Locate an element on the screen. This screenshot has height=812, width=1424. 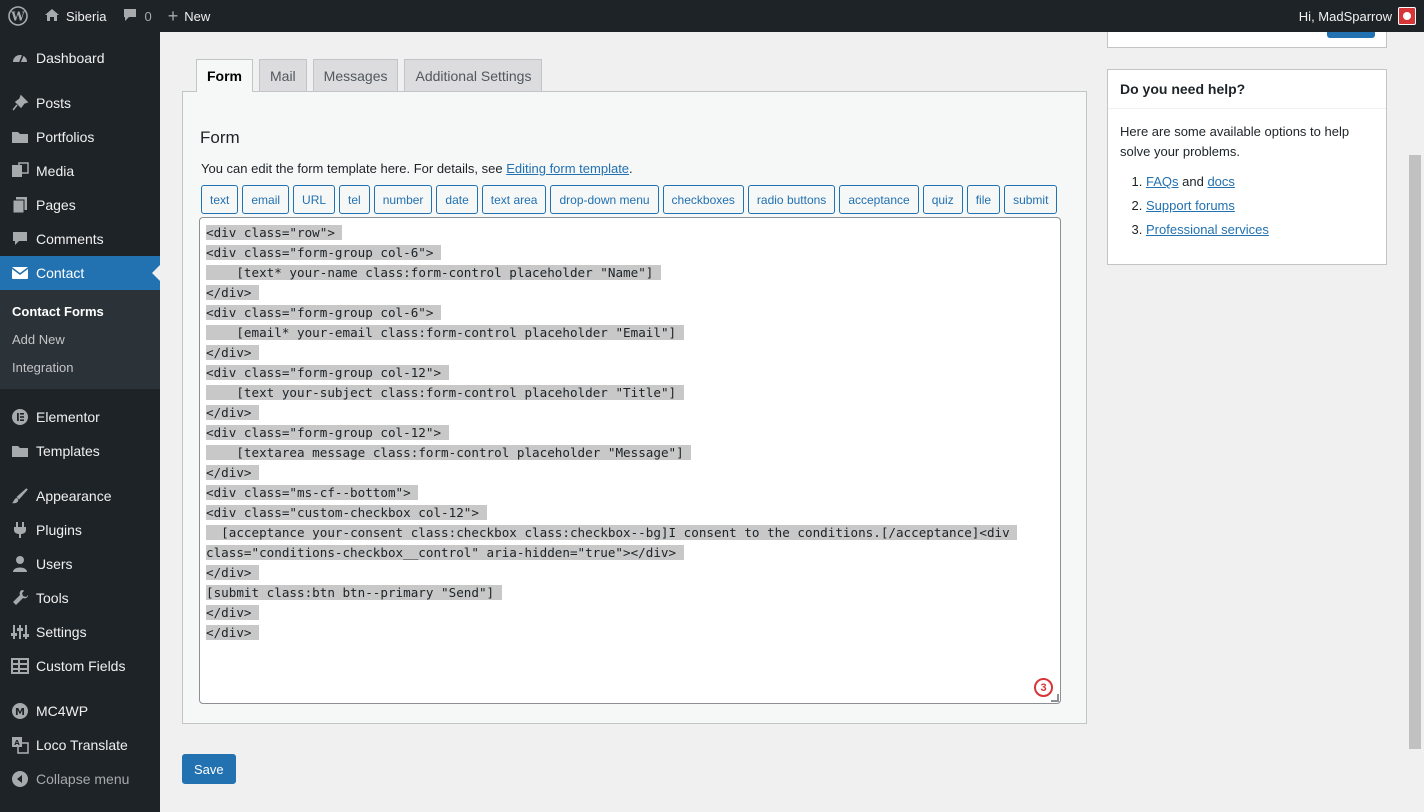
sidebar-item-label: Appearance is located at coordinates (74, 496).